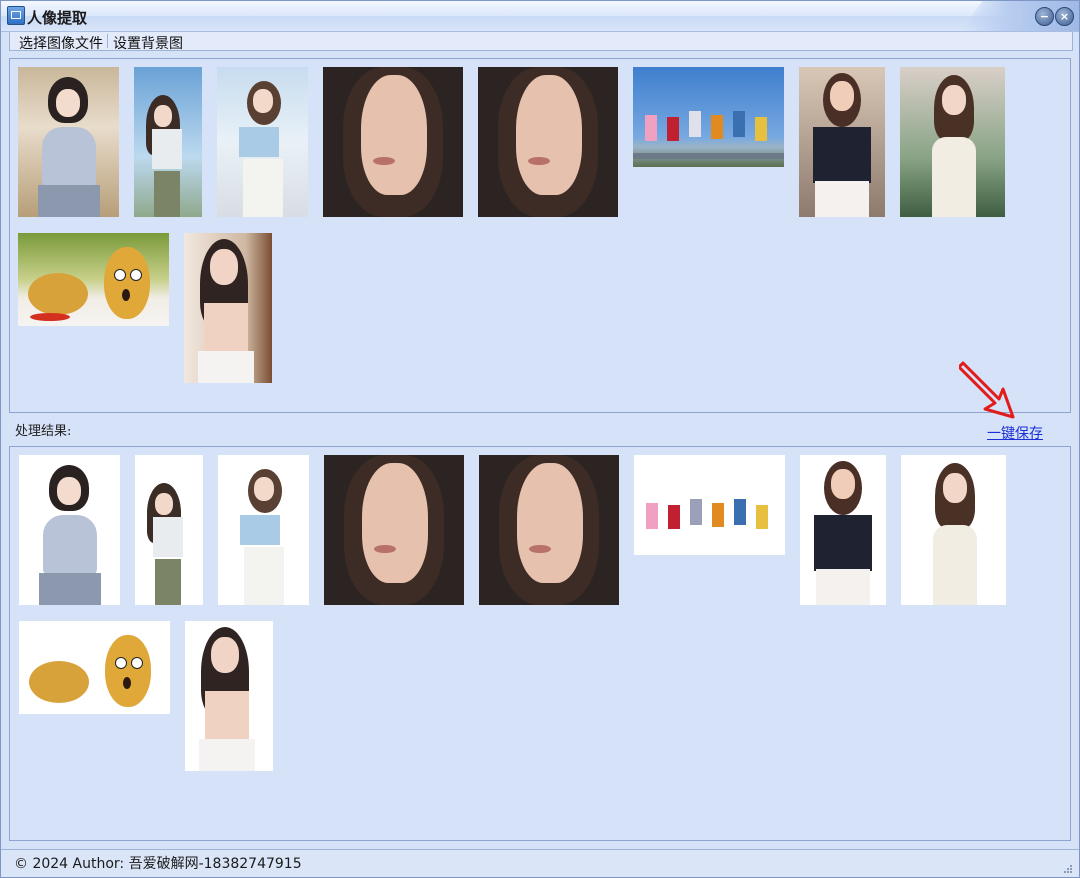  What do you see at coordinates (61, 43) in the screenshot?
I see `menu-select-image-files: 选择图像文件` at bounding box center [61, 43].